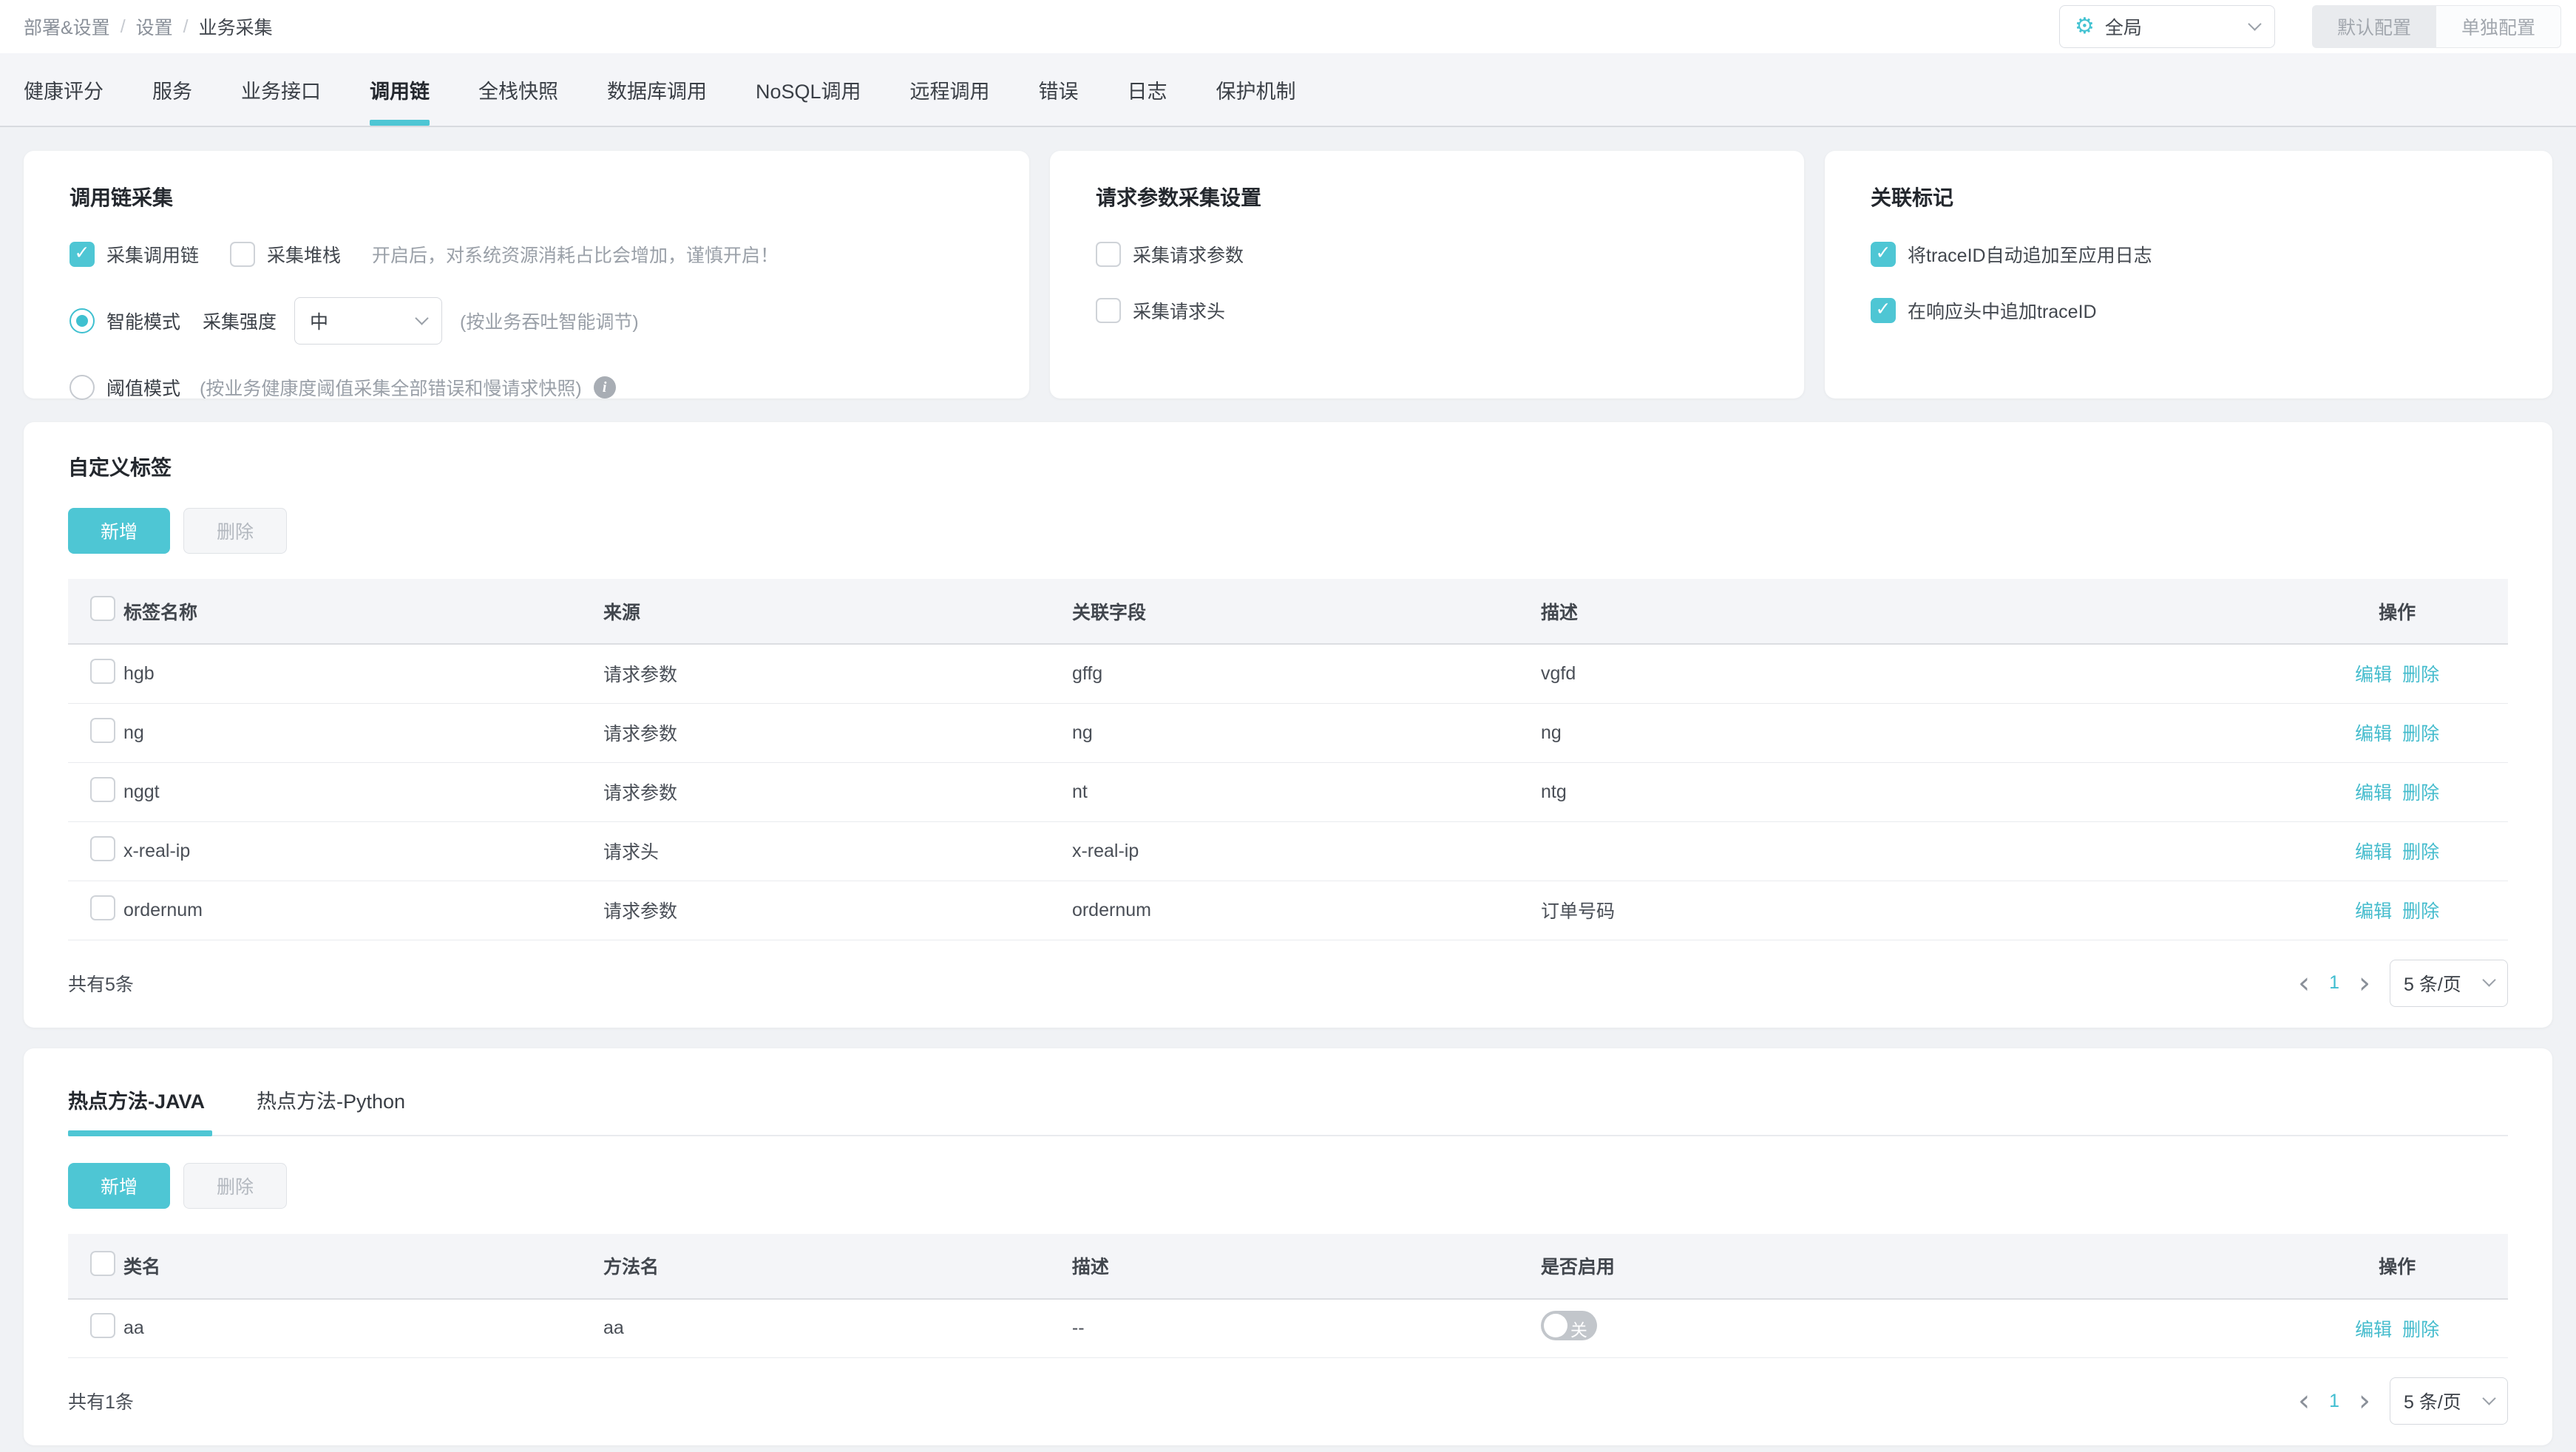 The width and height of the screenshot is (2576, 1452). What do you see at coordinates (139, 673) in the screenshot?
I see `cell-tag-name: hgb` at bounding box center [139, 673].